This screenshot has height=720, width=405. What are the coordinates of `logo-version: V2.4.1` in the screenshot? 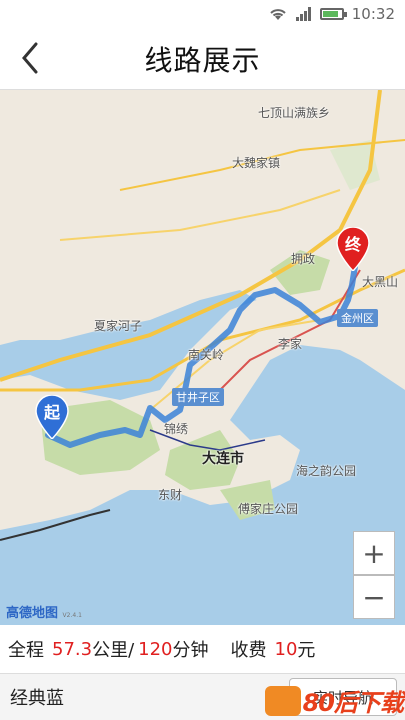 It's located at (72, 615).